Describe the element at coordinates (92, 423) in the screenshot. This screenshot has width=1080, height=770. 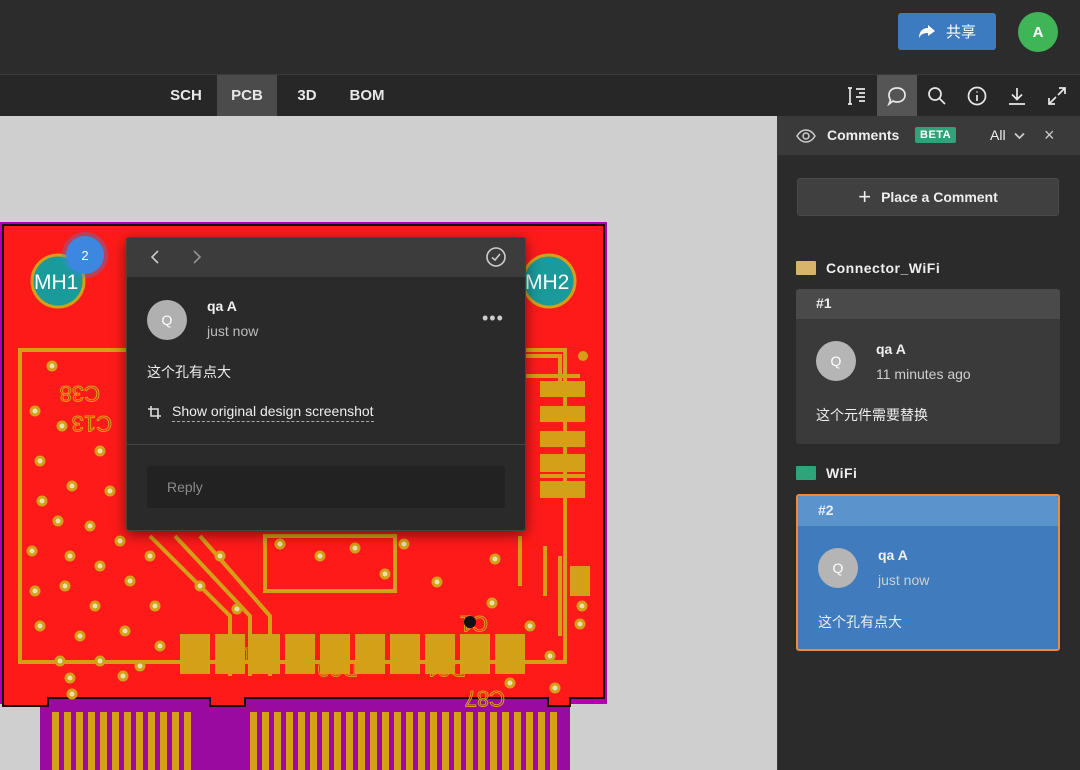
I see `designator-c13: C13` at that location.